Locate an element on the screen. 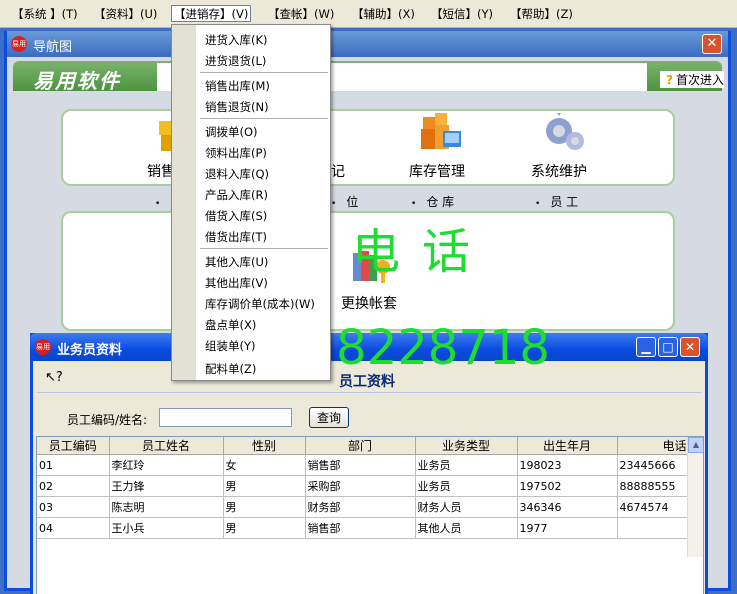 The image size is (737, 594). menu-item-stocktake: 盘点单(X) is located at coordinates (230, 325).